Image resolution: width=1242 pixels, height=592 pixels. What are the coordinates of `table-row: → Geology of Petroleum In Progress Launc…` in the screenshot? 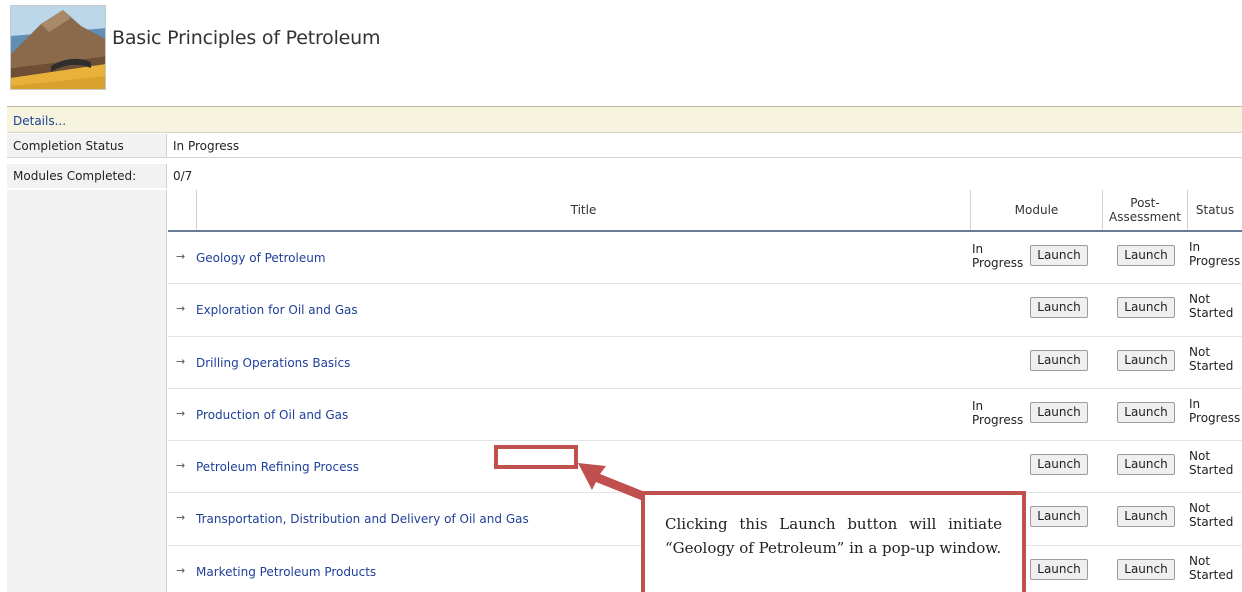 It's located at (705, 258).